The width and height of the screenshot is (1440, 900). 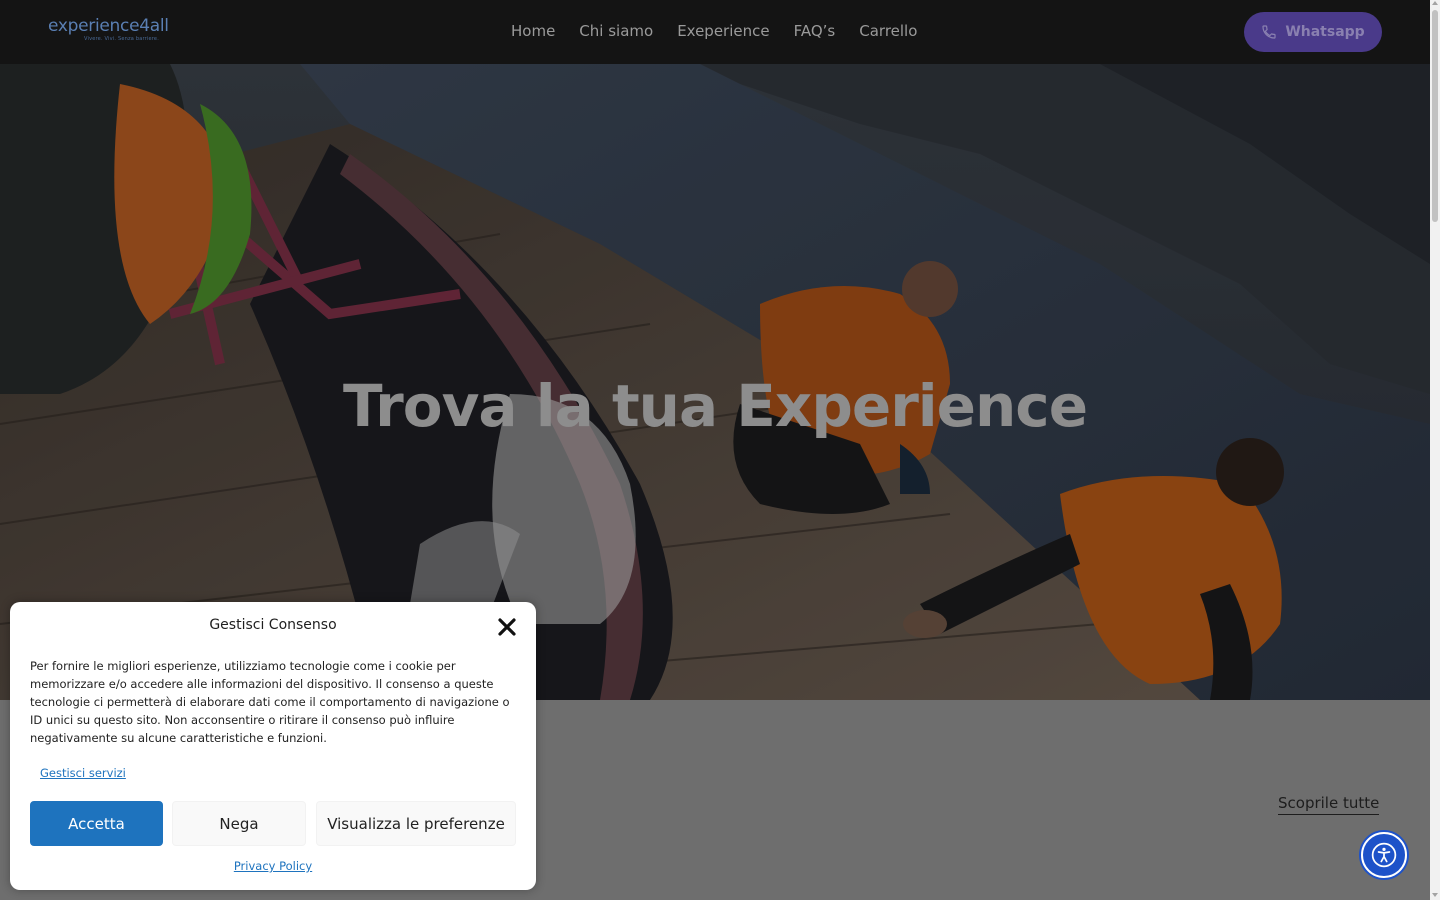 I want to click on phone-icon, so click(x=1269, y=32).